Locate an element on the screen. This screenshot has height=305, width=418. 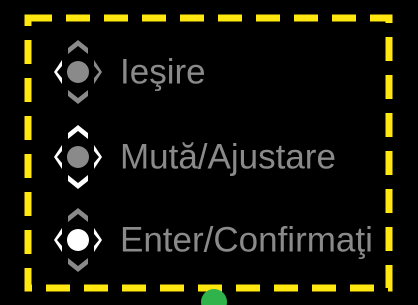
joystick-move-icon is located at coordinates (78, 157).